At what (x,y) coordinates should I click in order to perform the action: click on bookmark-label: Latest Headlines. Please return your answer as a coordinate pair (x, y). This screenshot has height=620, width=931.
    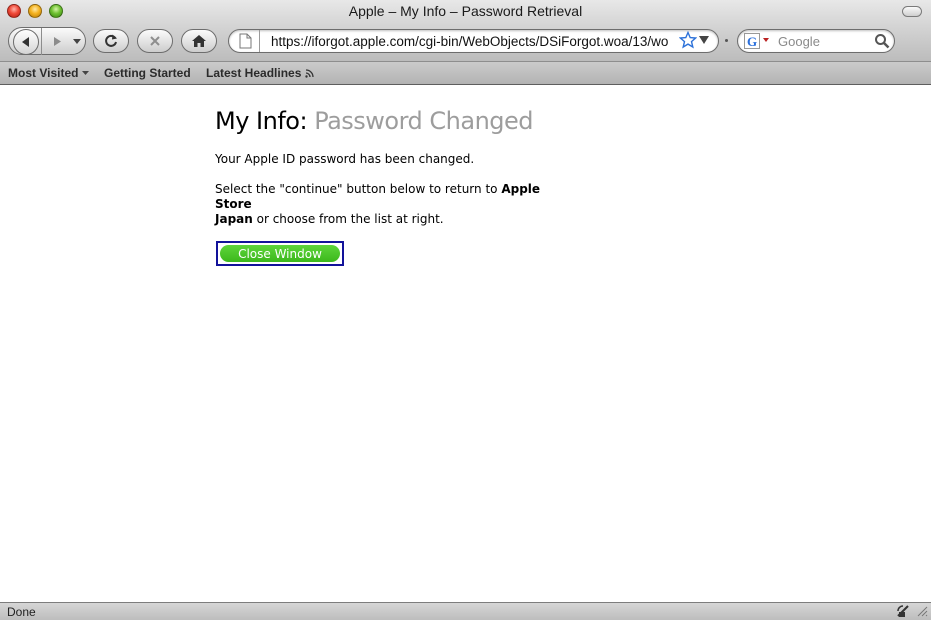
    Looking at the image, I should click on (254, 73).